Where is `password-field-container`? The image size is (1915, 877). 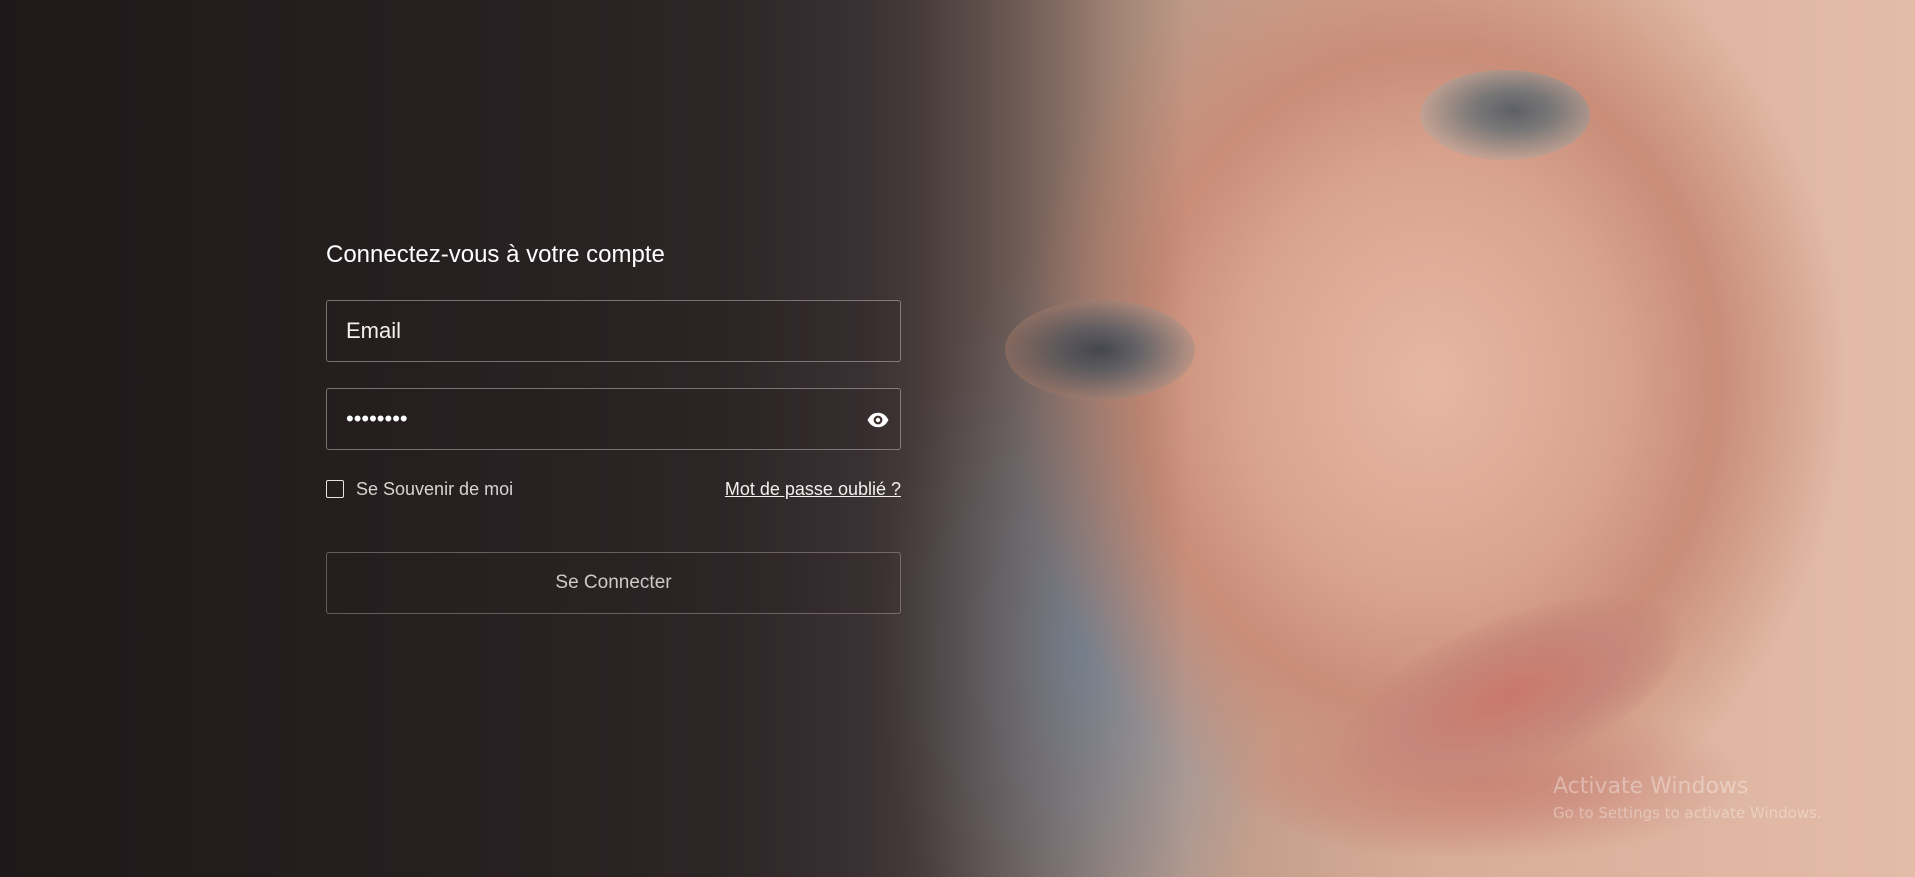 password-field-container is located at coordinates (613, 419).